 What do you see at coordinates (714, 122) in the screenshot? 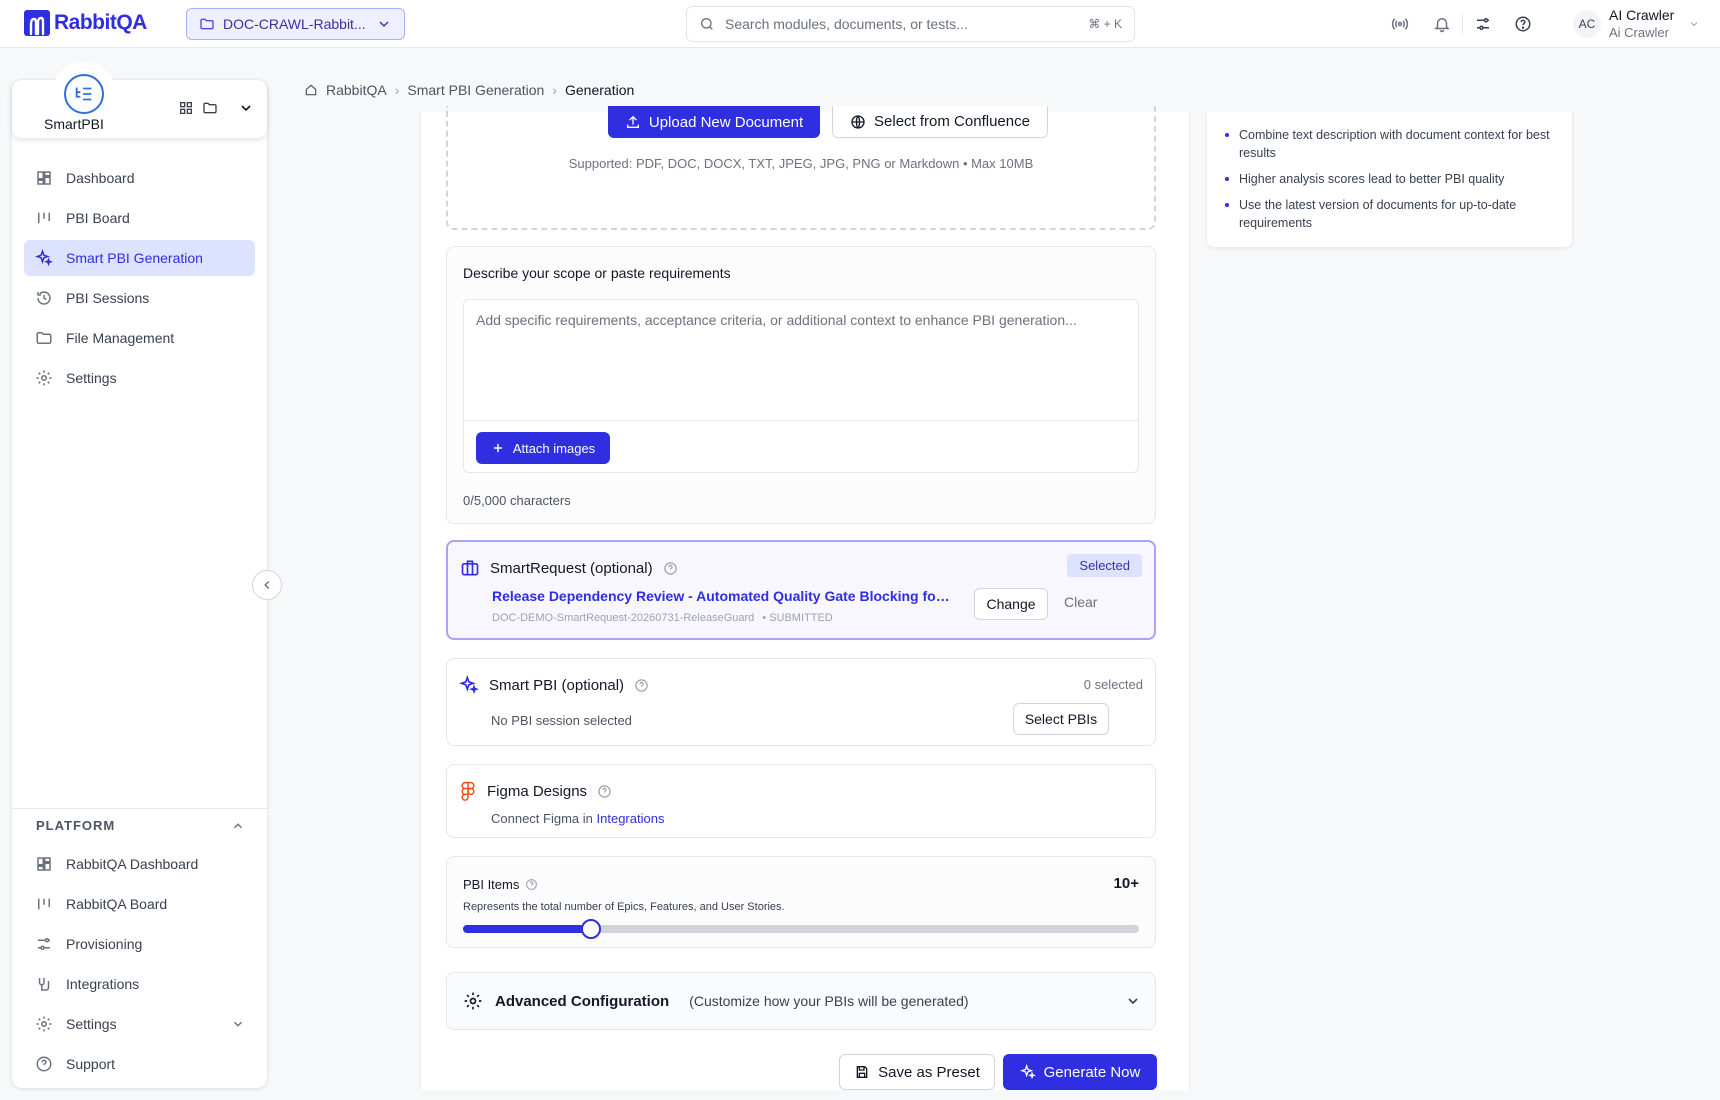
I see `upload-document-button: Upload New Document` at bounding box center [714, 122].